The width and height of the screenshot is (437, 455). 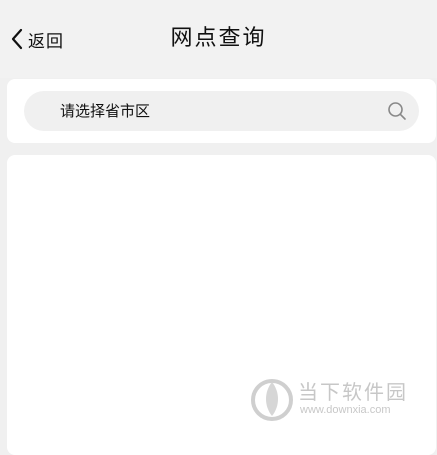 I want to click on region-search-input, so click(x=221, y=111).